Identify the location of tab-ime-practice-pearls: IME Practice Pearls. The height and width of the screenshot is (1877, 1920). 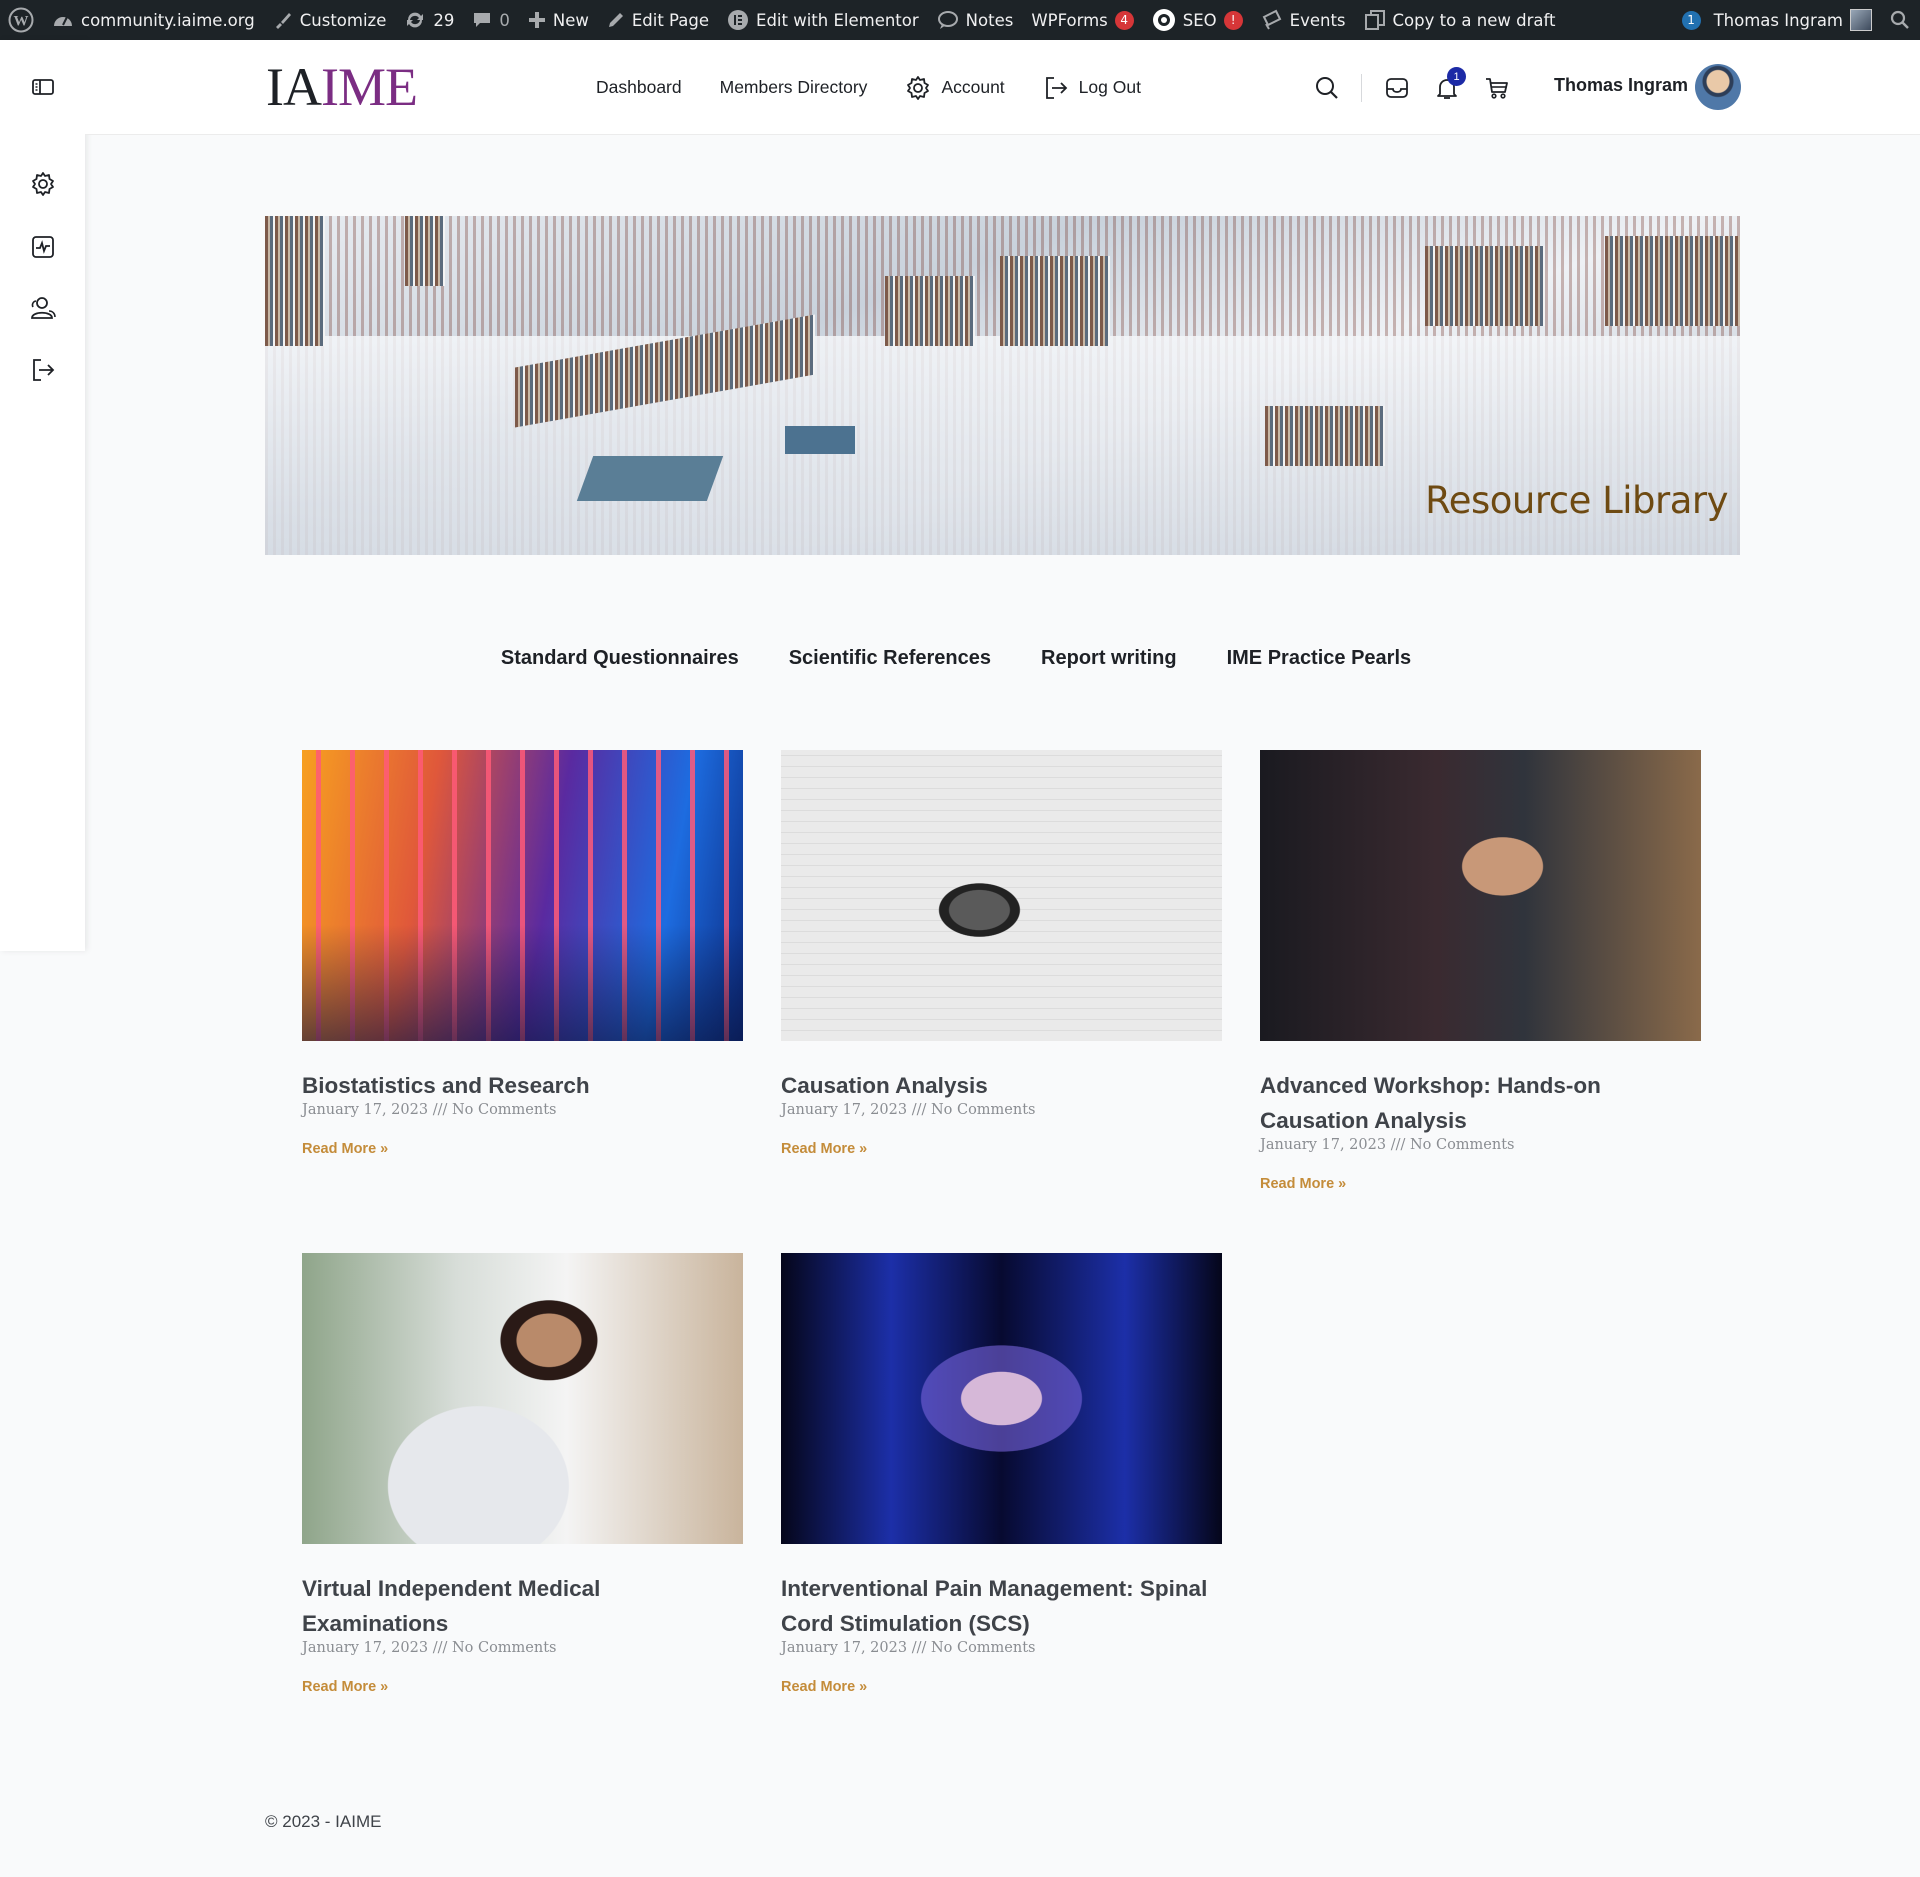
(1319, 658).